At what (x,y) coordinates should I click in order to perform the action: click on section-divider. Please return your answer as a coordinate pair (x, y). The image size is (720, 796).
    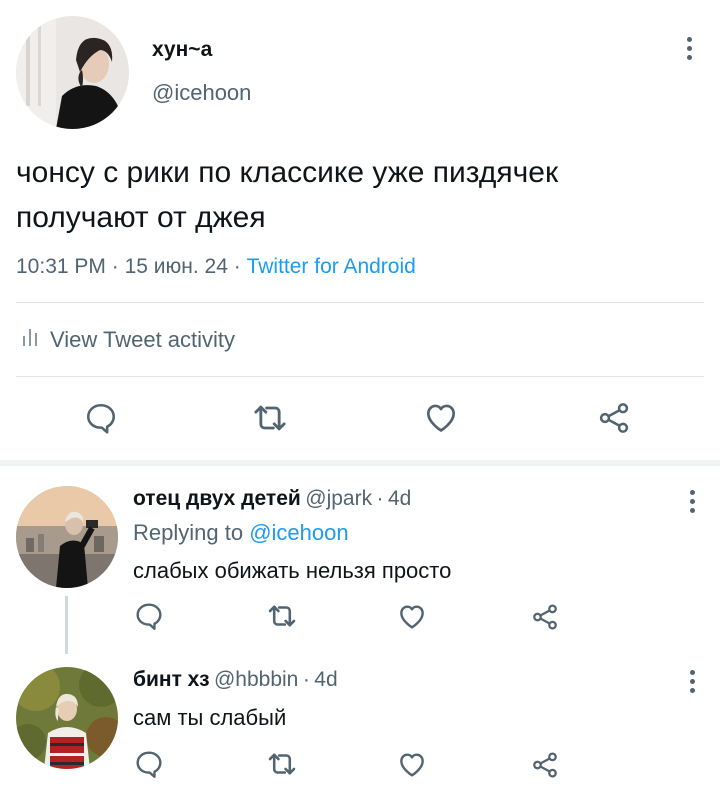
    Looking at the image, I should click on (360, 463).